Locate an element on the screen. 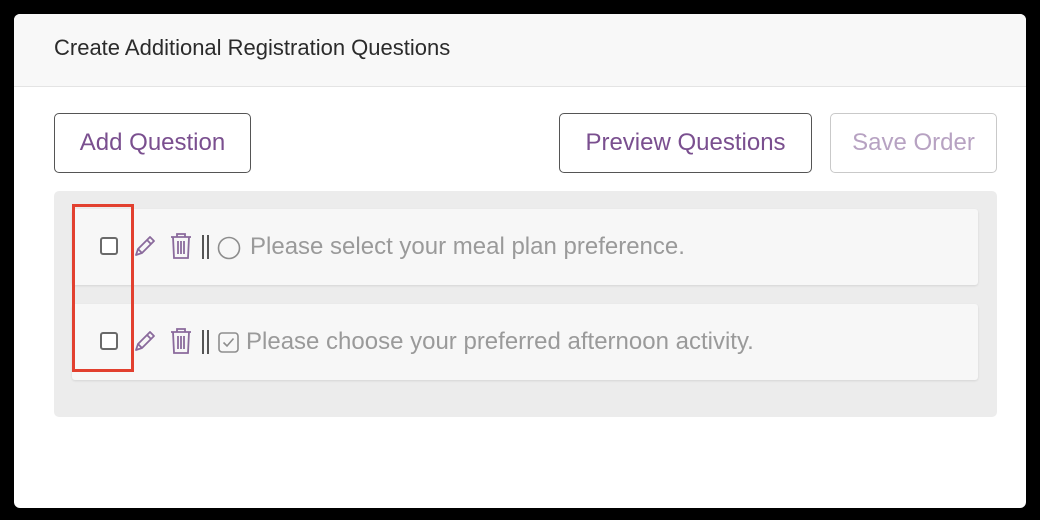 Image resolution: width=1040 pixels, height=520 pixels. preview-questions-button: Preview Questions is located at coordinates (685, 143).